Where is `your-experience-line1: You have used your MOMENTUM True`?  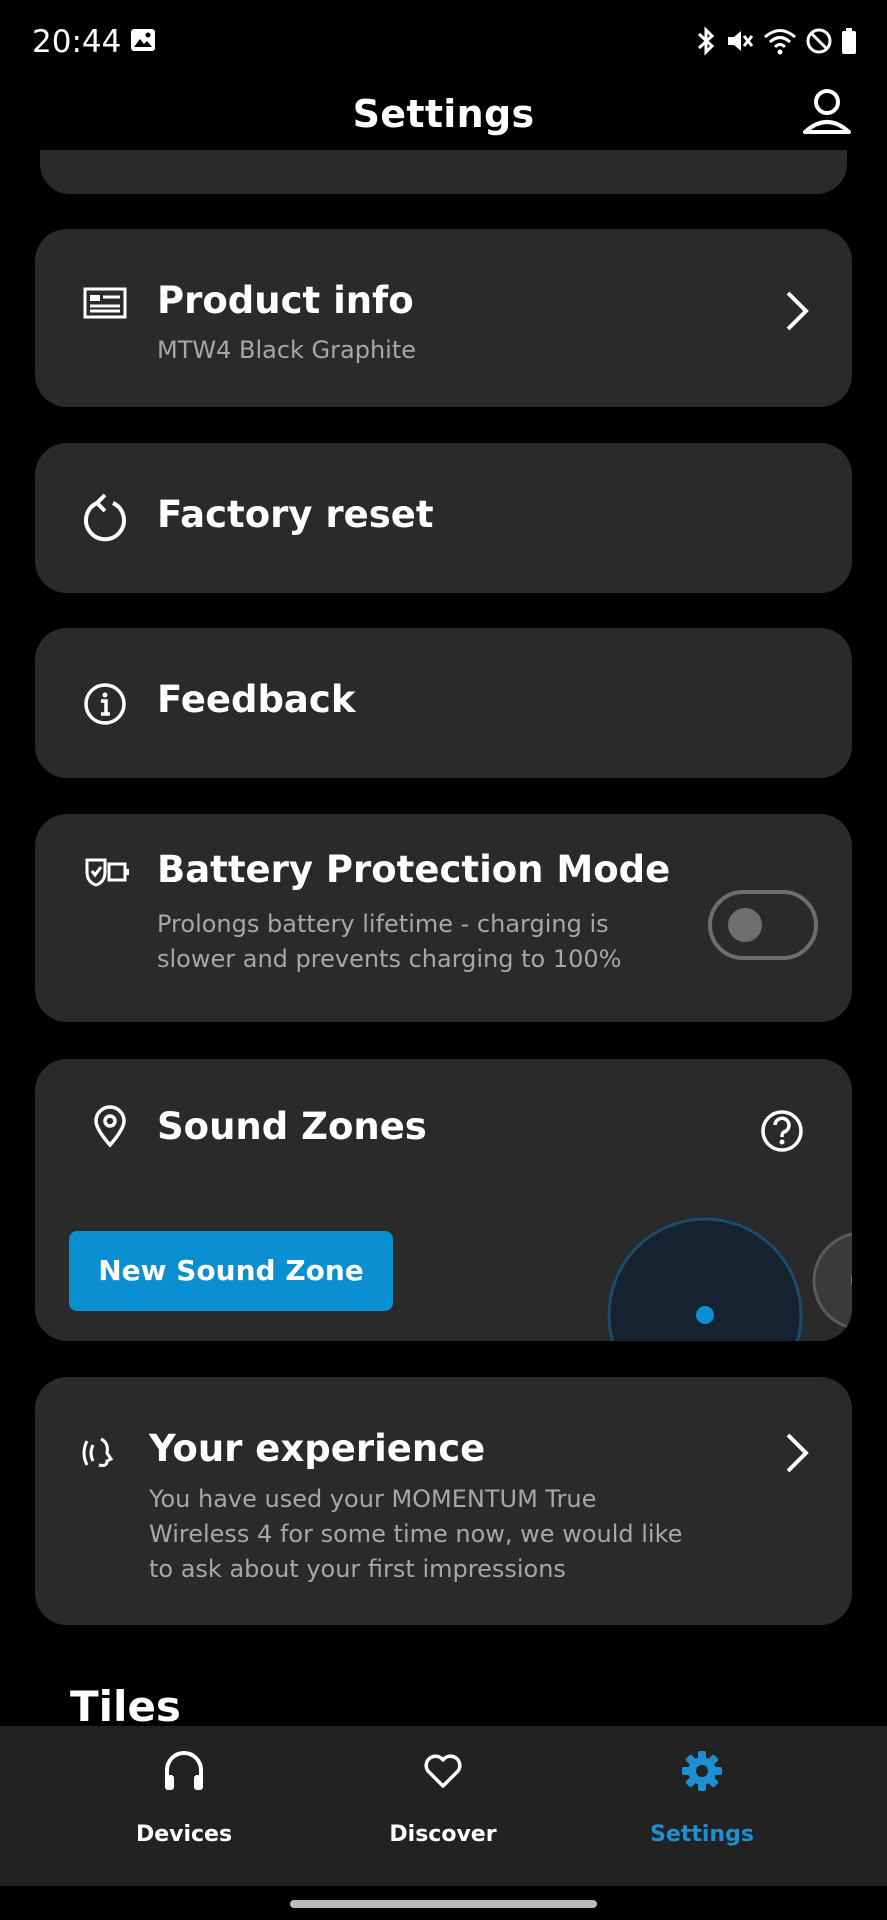 your-experience-line1: You have used your MOMENTUM True is located at coordinates (373, 1499).